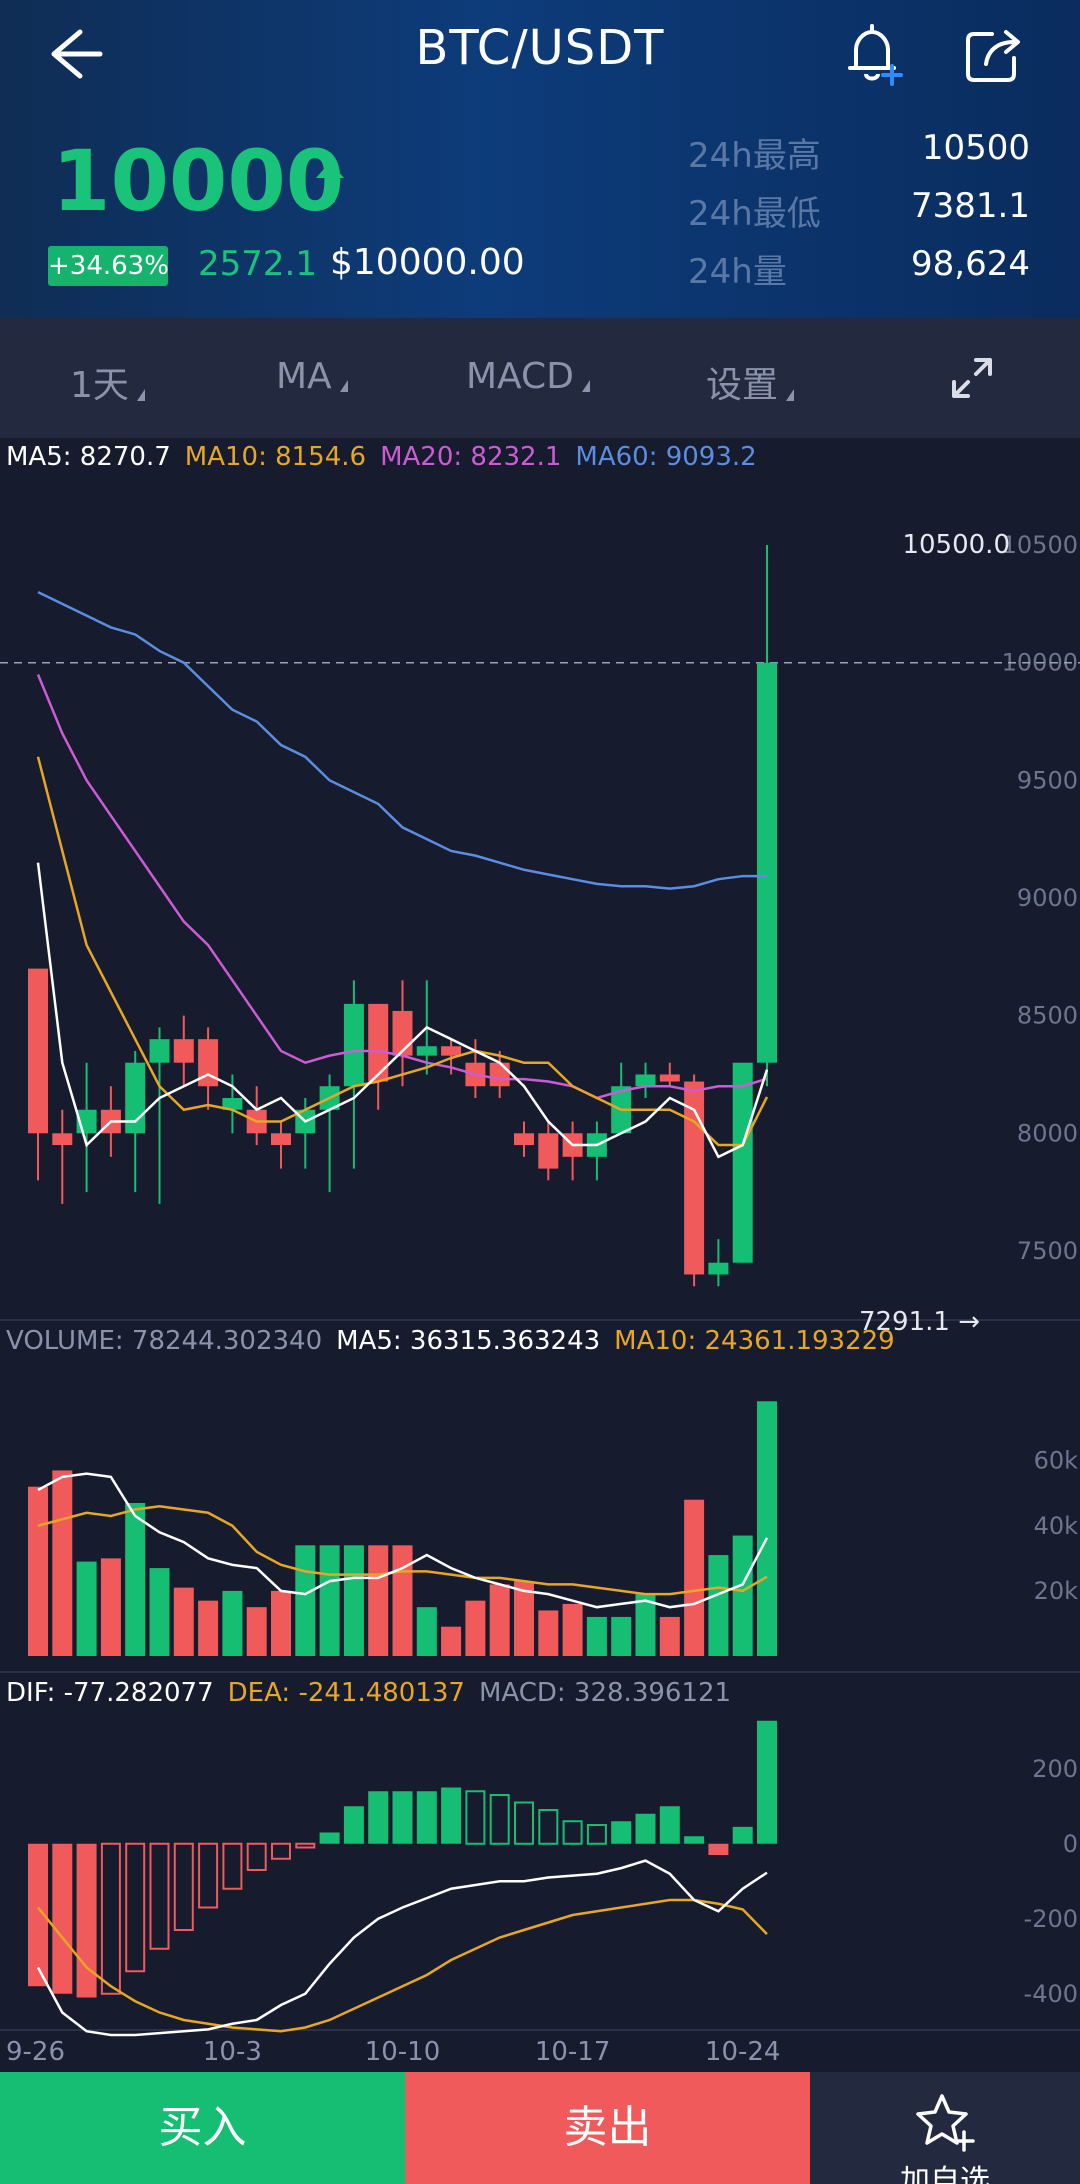 This screenshot has height=2184, width=1080. Describe the element at coordinates (975, 148) in the screenshot. I see `stat-high-value: 10500` at that location.